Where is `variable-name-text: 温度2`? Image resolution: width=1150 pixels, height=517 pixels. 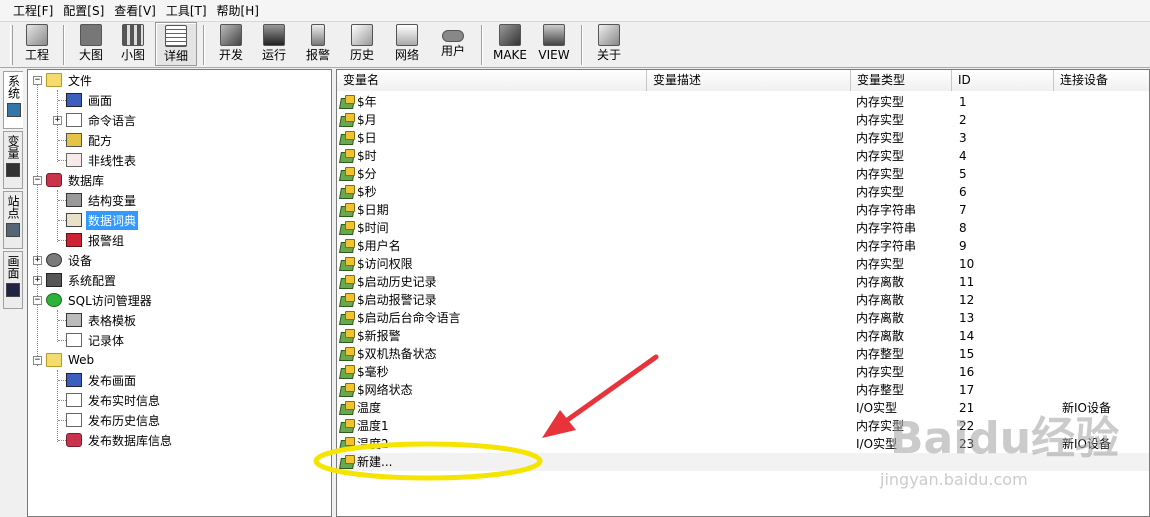 variable-name-text: 温度2 is located at coordinates (373, 444).